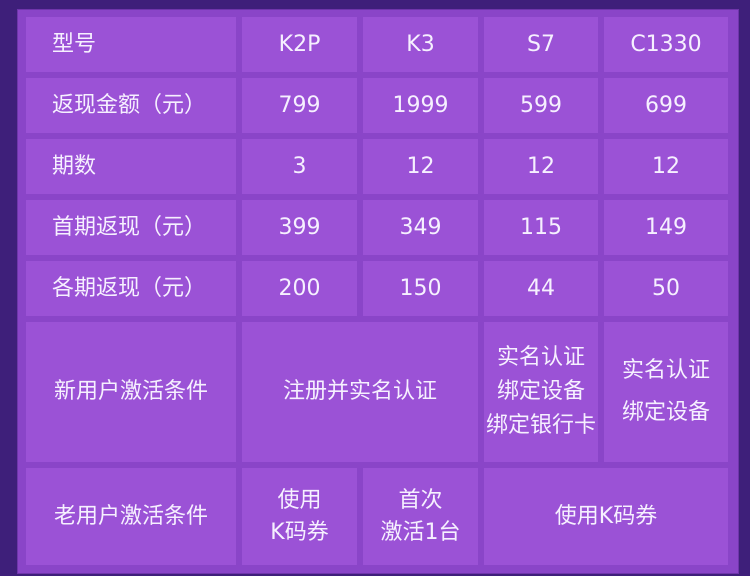 This screenshot has height=576, width=750. What do you see at coordinates (420, 532) in the screenshot?
I see `condition-line: 激活1台` at bounding box center [420, 532].